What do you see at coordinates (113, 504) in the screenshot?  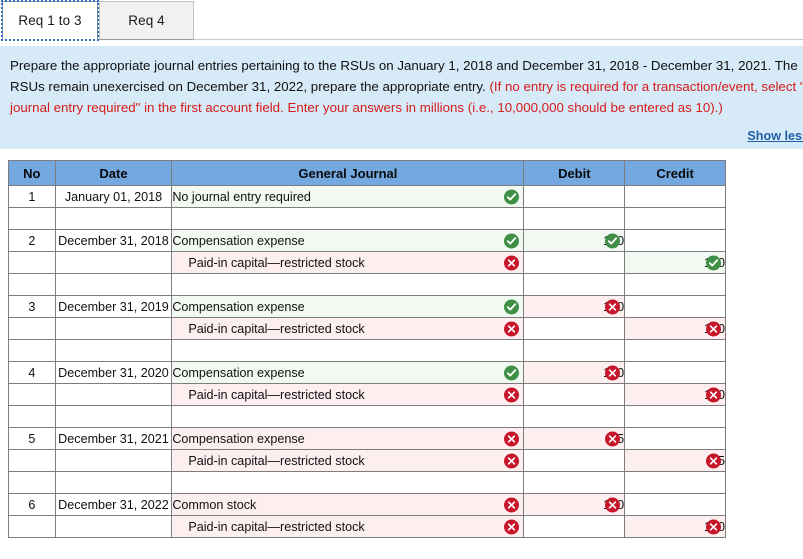 I see `cell-date: December 31, 2022` at bounding box center [113, 504].